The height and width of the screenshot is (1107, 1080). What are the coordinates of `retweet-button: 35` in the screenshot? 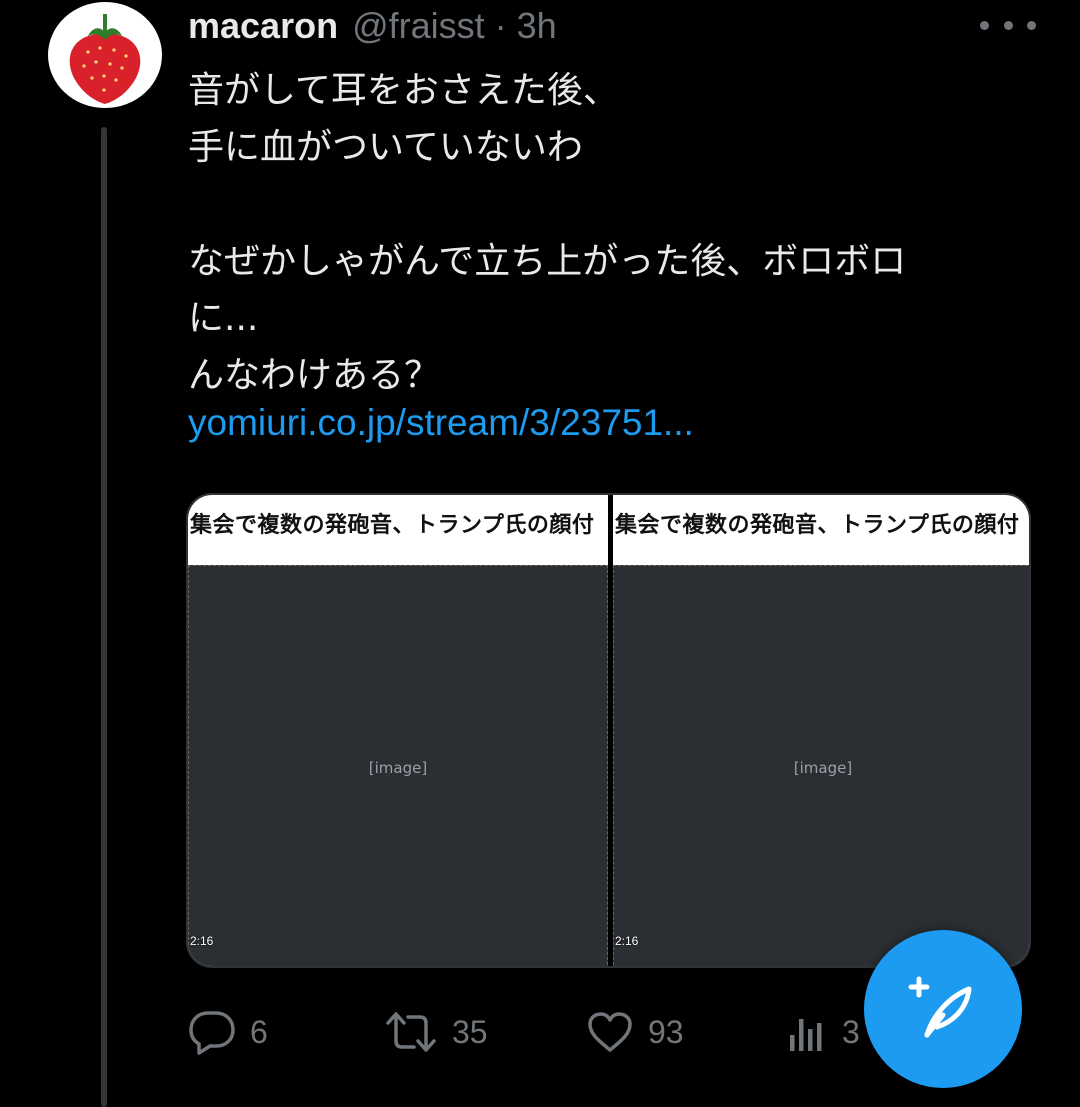 It's located at (436, 1032).